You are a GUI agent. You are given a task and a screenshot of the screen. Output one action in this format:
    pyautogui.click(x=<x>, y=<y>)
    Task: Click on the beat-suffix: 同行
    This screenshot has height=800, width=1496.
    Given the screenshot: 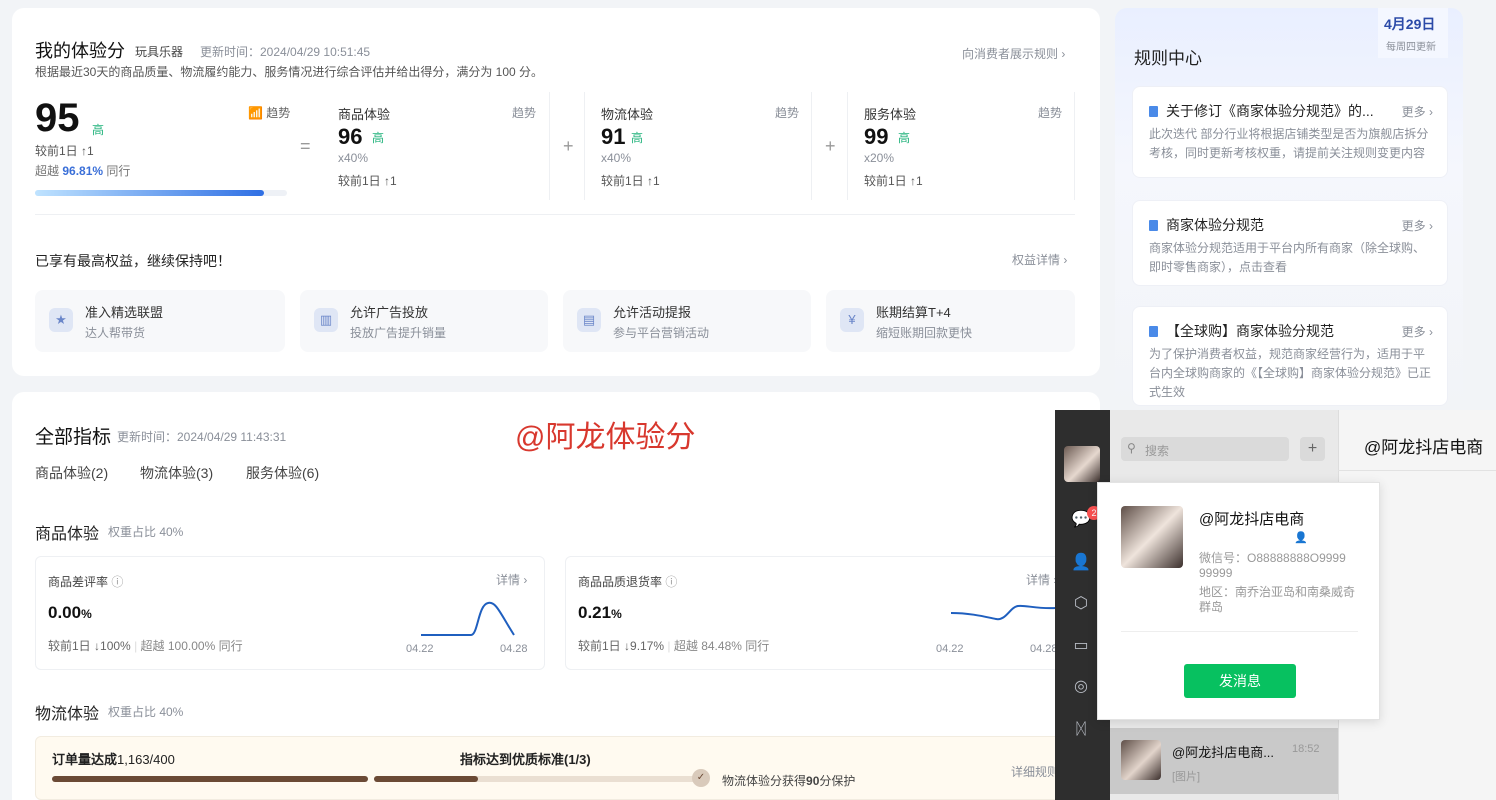 What is the action you would take?
    pyautogui.click(x=118, y=171)
    